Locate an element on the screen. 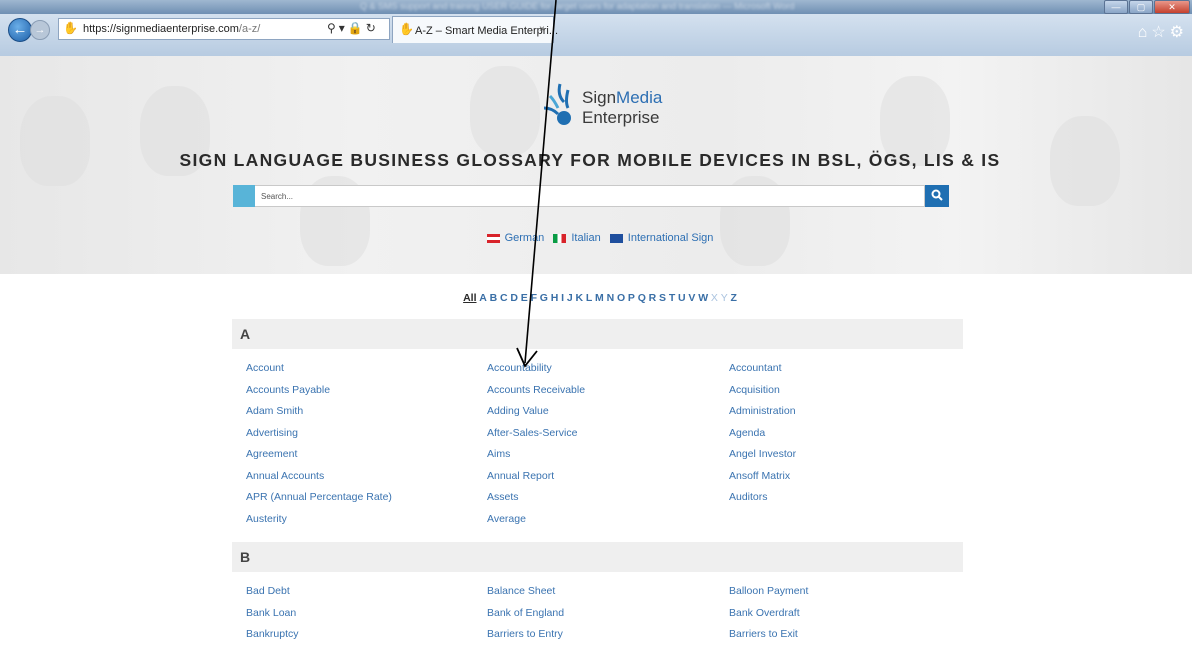 The height and width of the screenshot is (652, 1192). language-link-international-sign: International Sign is located at coordinates (661, 238).